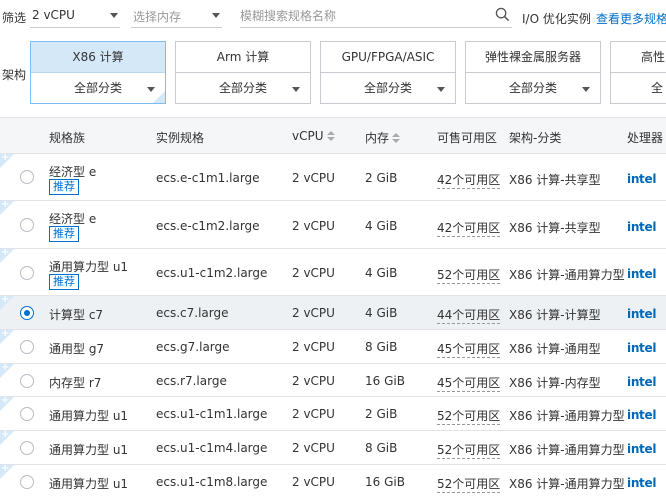  Describe the element at coordinates (89, 416) in the screenshot. I see `cell-family: 通用算力型 u1` at that location.